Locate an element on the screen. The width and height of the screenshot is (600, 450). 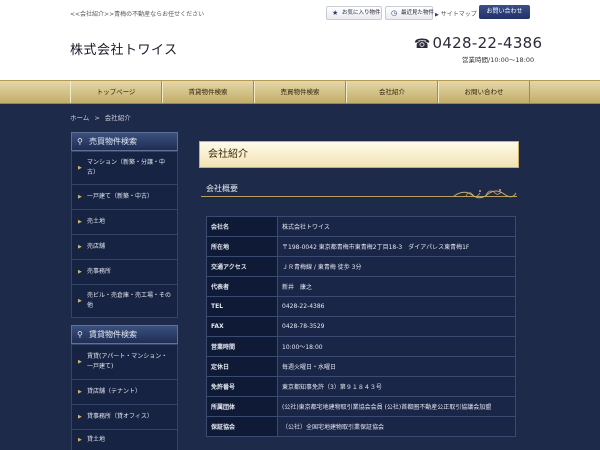
breadcrumb-current: 会社紹介 is located at coordinates (117, 118).